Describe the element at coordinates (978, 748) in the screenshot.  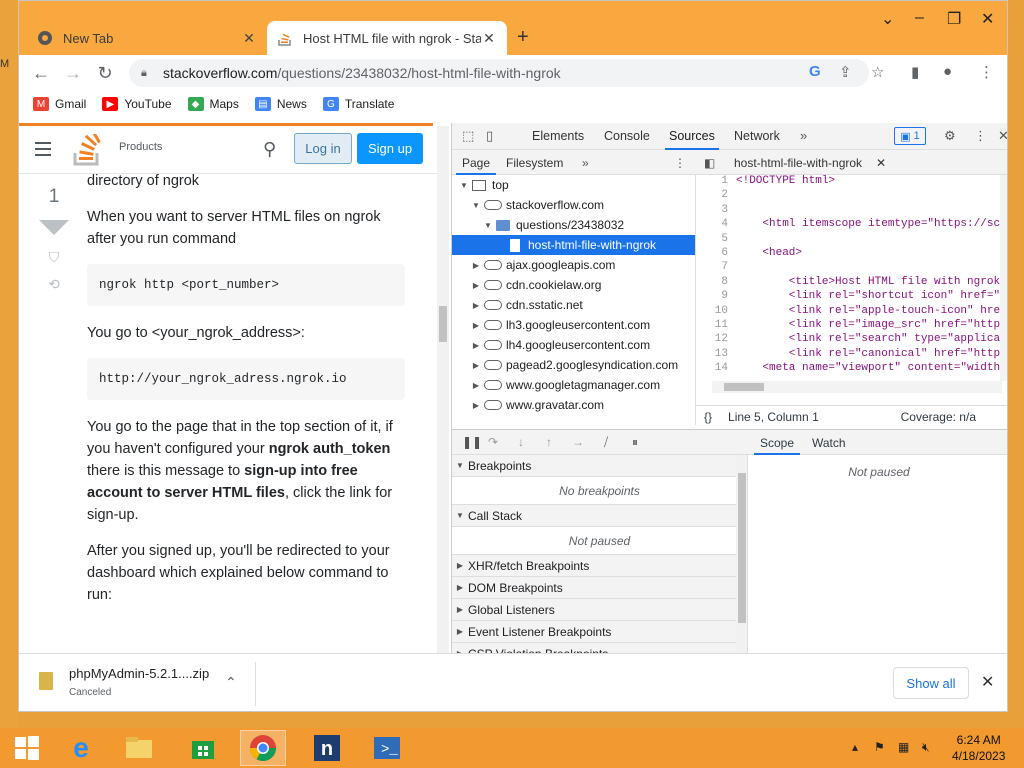
I see `system-clock: 6:24 AM 4/18/2023` at that location.